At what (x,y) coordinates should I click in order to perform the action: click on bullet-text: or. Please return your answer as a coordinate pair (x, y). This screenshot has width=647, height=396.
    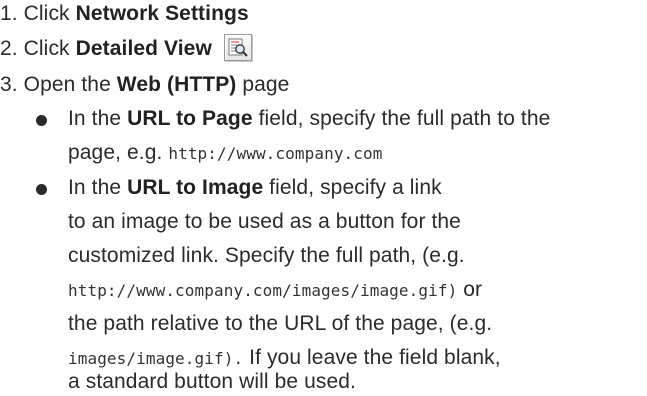
    Looking at the image, I should click on (470, 289).